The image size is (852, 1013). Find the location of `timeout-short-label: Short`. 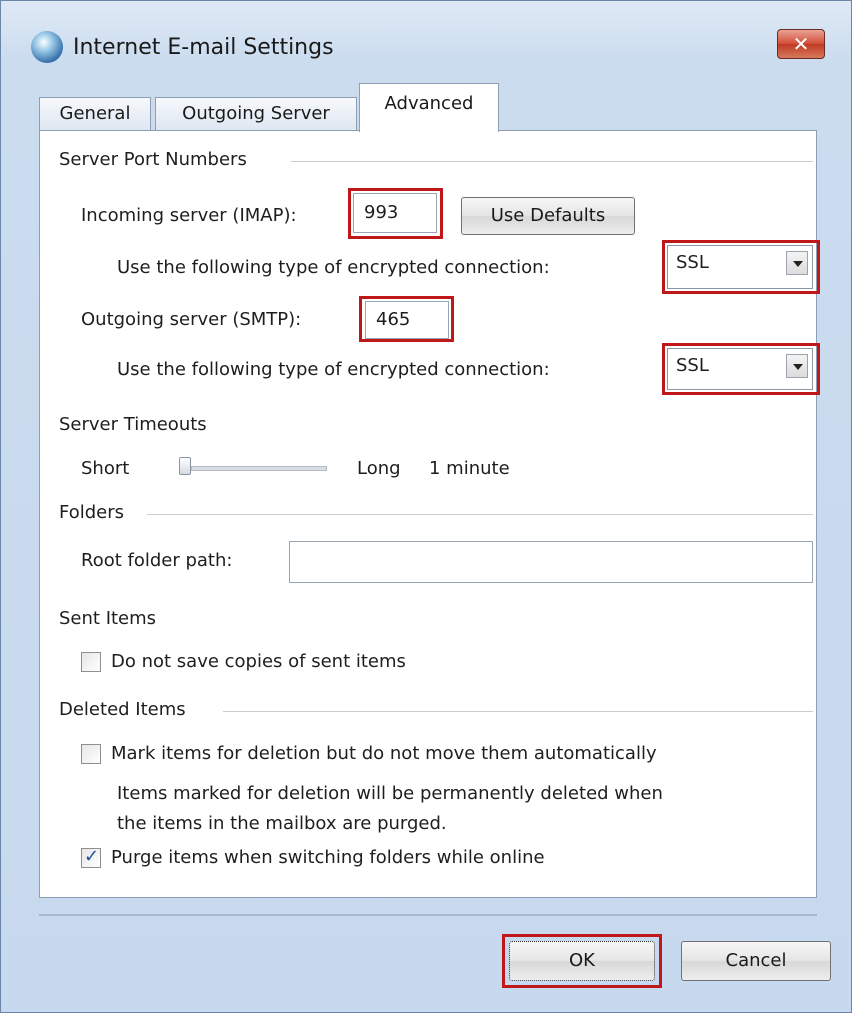

timeout-short-label: Short is located at coordinates (105, 468).